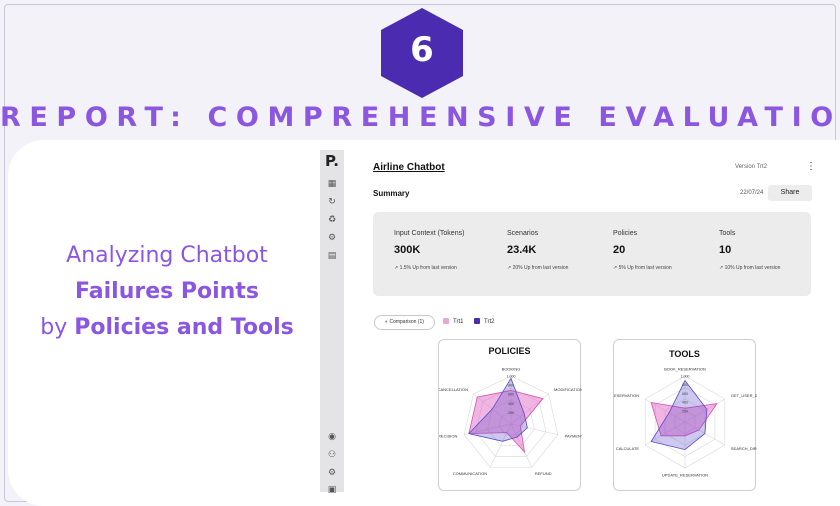  I want to click on tagline-line-1: Analyzing Chatbot, so click(167, 255).